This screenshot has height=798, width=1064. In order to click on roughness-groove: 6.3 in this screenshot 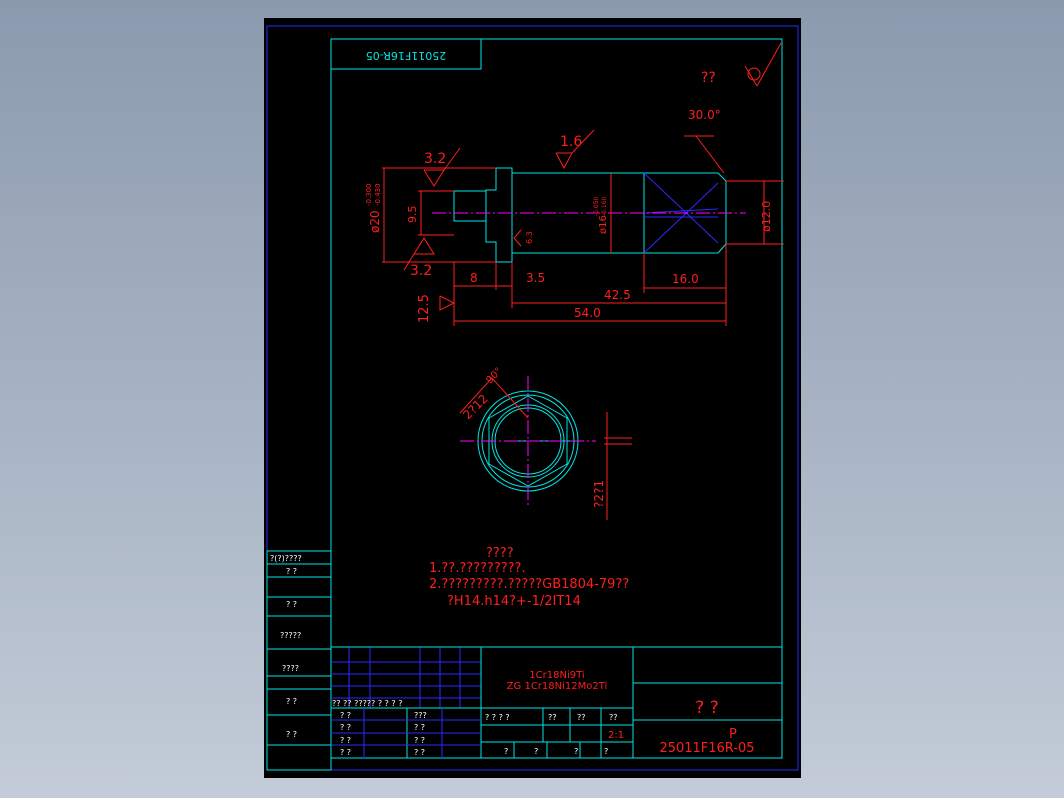, I will do `click(529, 237)`.